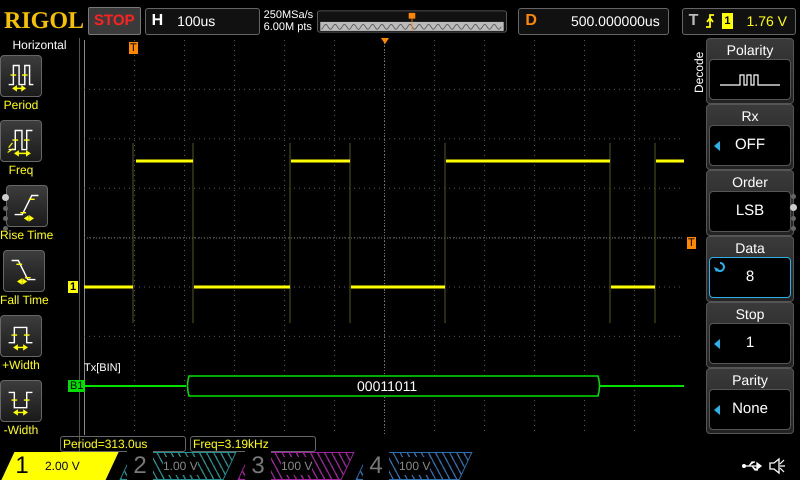 This screenshot has width=800, height=480. What do you see at coordinates (750, 380) in the screenshot?
I see `menu-label: Parity` at bounding box center [750, 380].